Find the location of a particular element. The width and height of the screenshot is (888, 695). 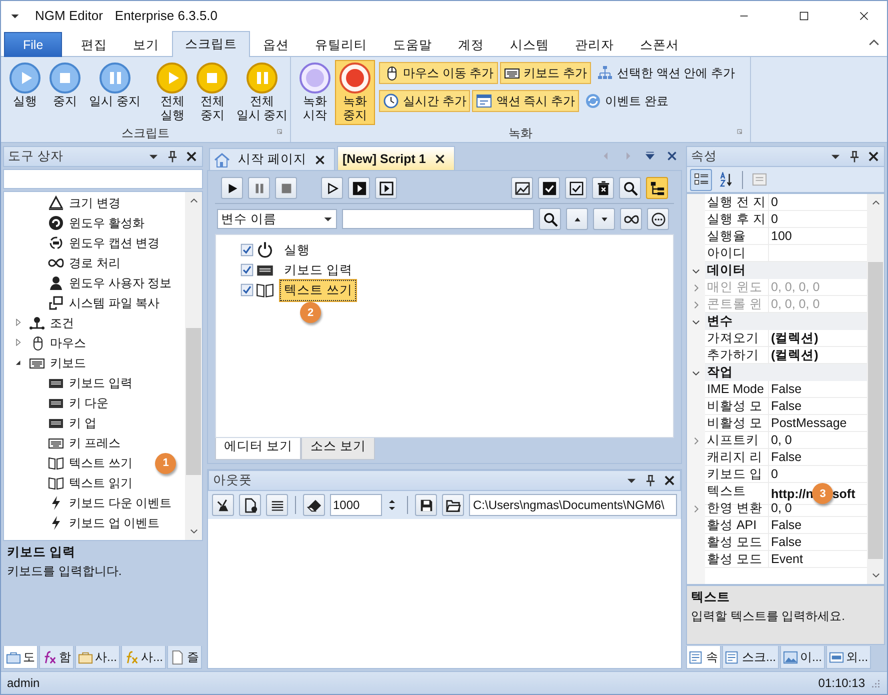

tree-item: 키보드 다운 이벤트 is located at coordinates (120, 503).